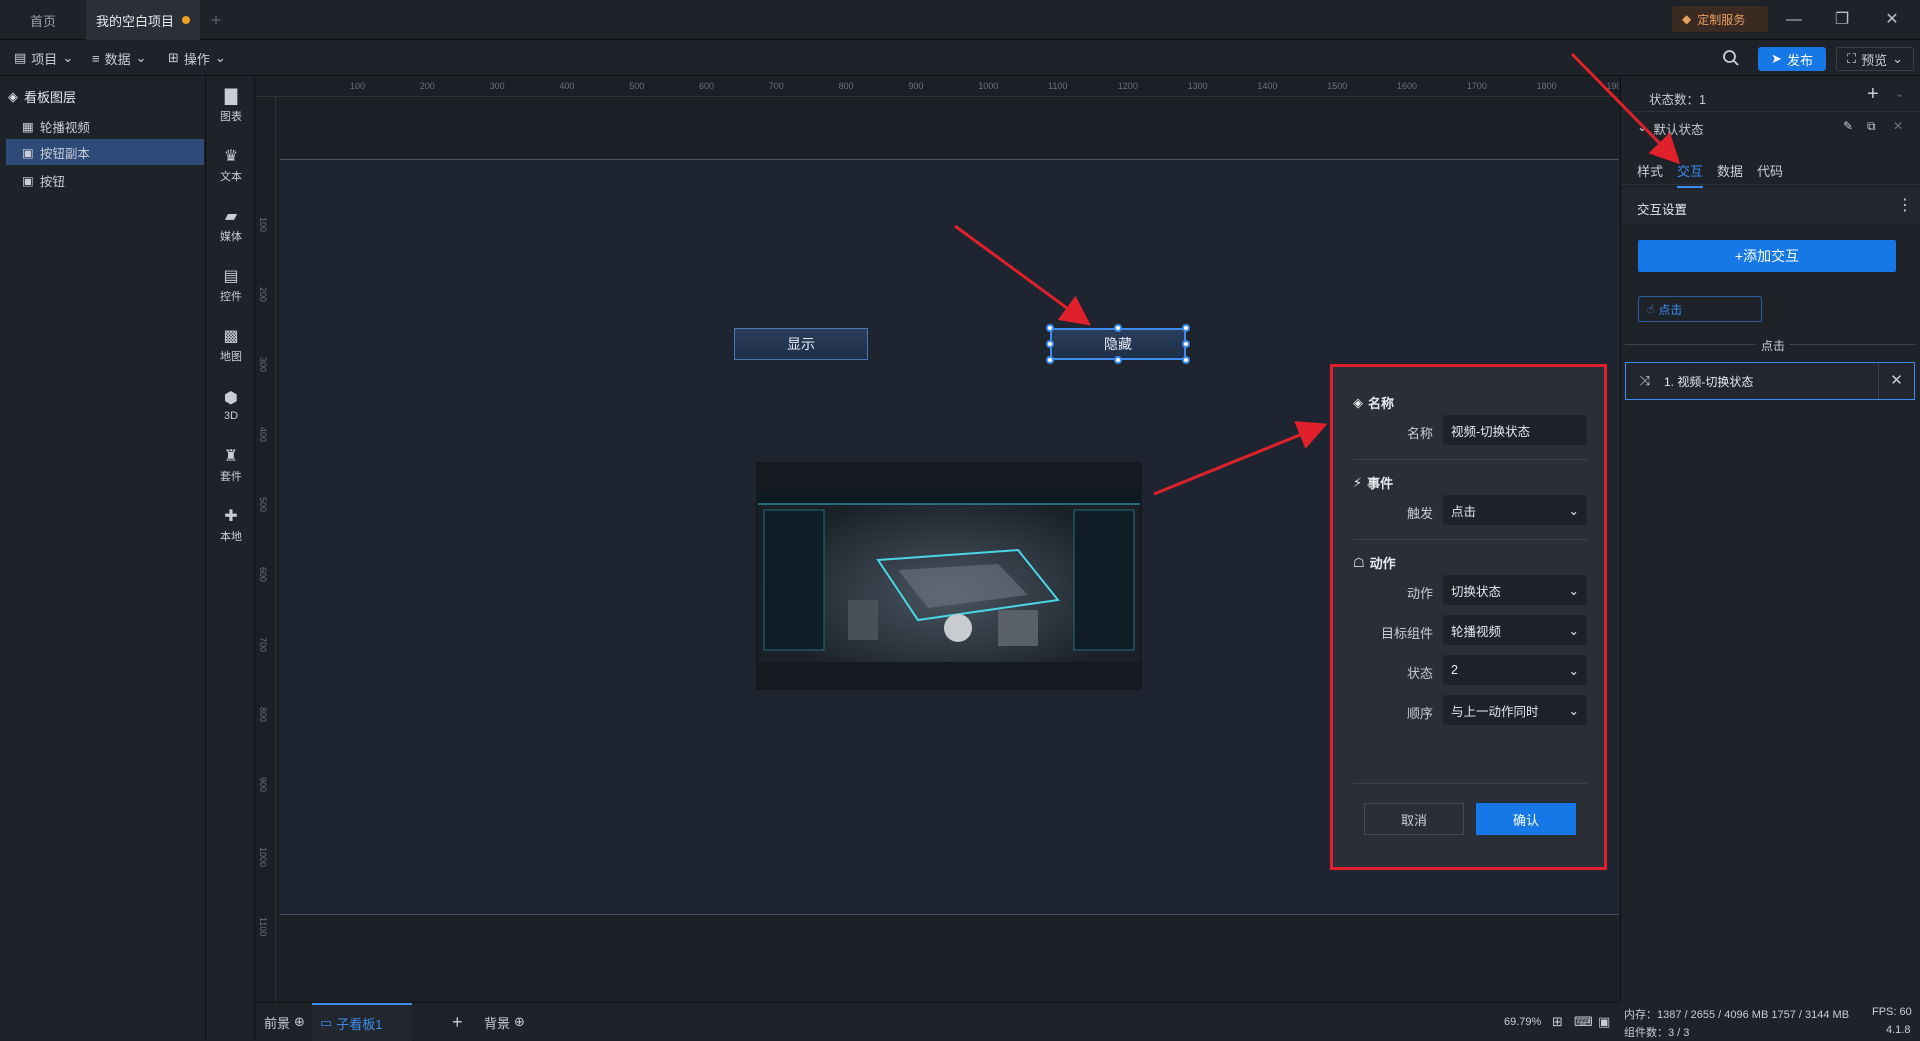  I want to click on tool-3d: ⬢ 3D, so click(231, 405).